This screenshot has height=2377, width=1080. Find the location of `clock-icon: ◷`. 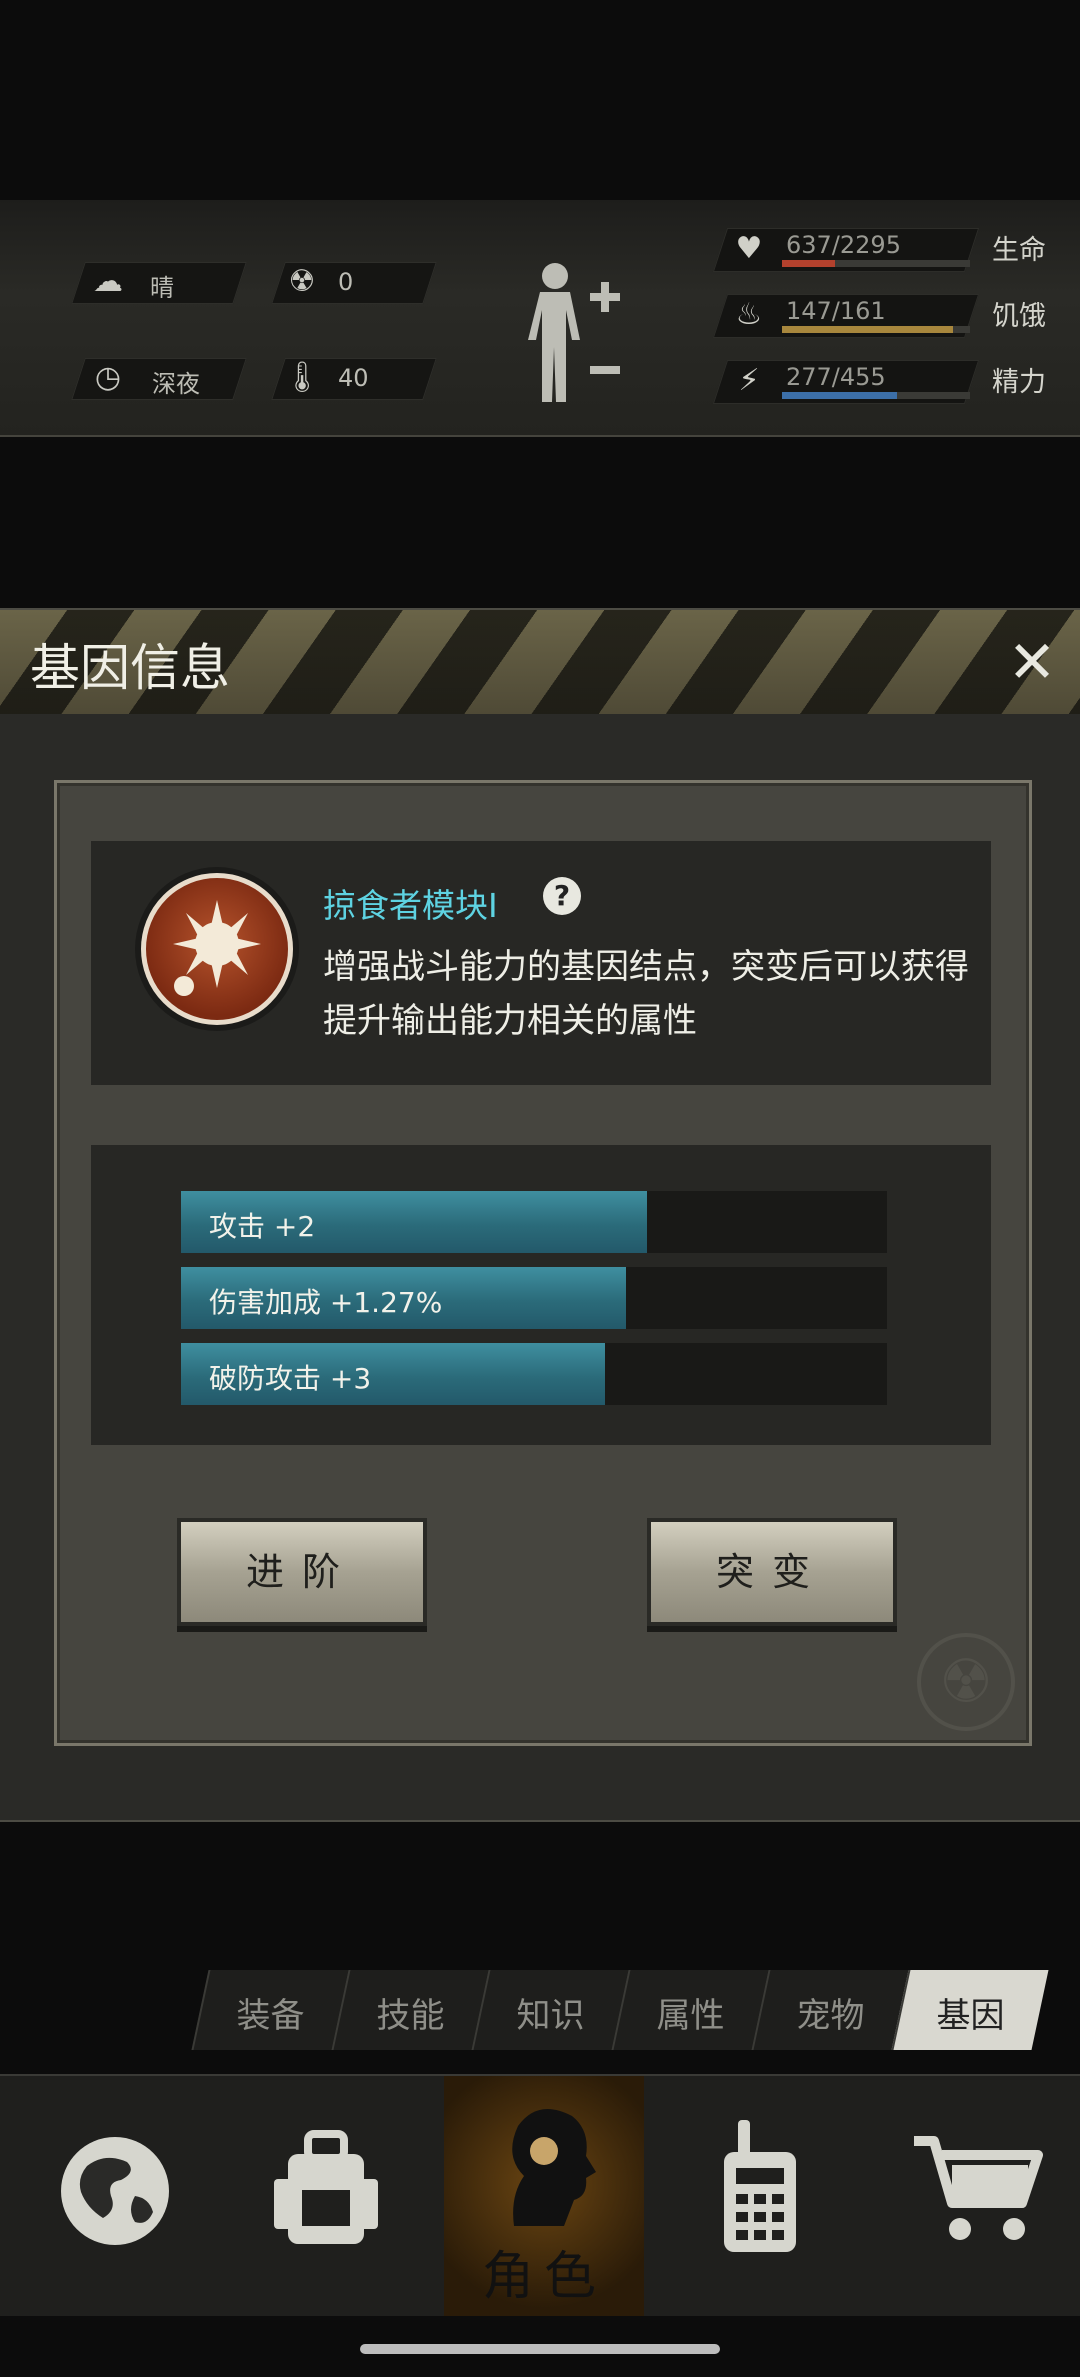

clock-icon: ◷ is located at coordinates (108, 377).